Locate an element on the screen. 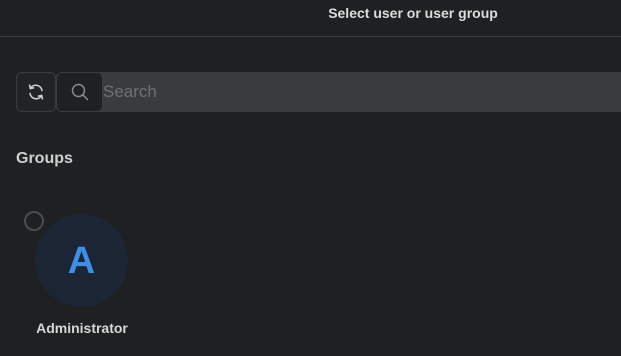  search-icon-container is located at coordinates (79, 92).